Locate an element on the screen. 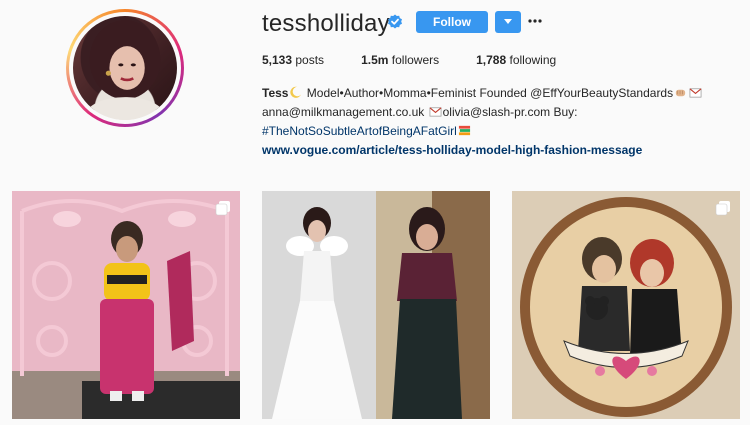 The width and height of the screenshot is (750, 425). bio-email2: olivia@slash-pr.com Buy: is located at coordinates (510, 112).